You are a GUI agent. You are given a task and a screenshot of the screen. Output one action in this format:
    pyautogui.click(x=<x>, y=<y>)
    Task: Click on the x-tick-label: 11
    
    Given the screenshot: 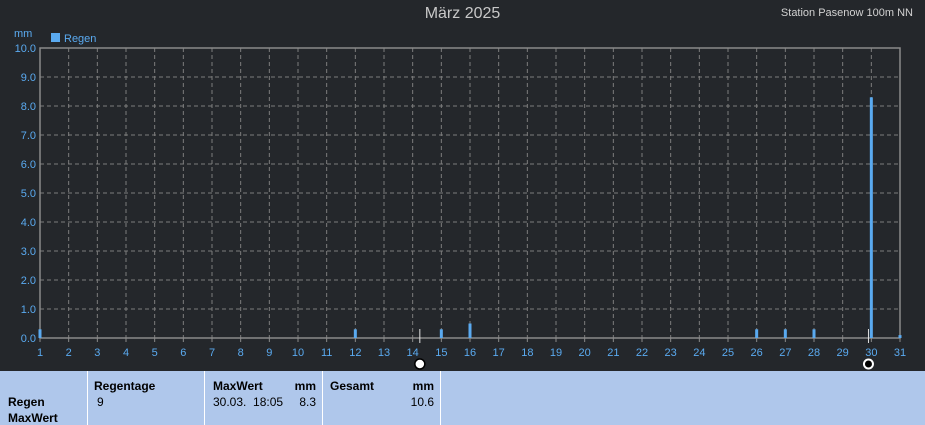 What is the action you would take?
    pyautogui.click(x=326, y=353)
    